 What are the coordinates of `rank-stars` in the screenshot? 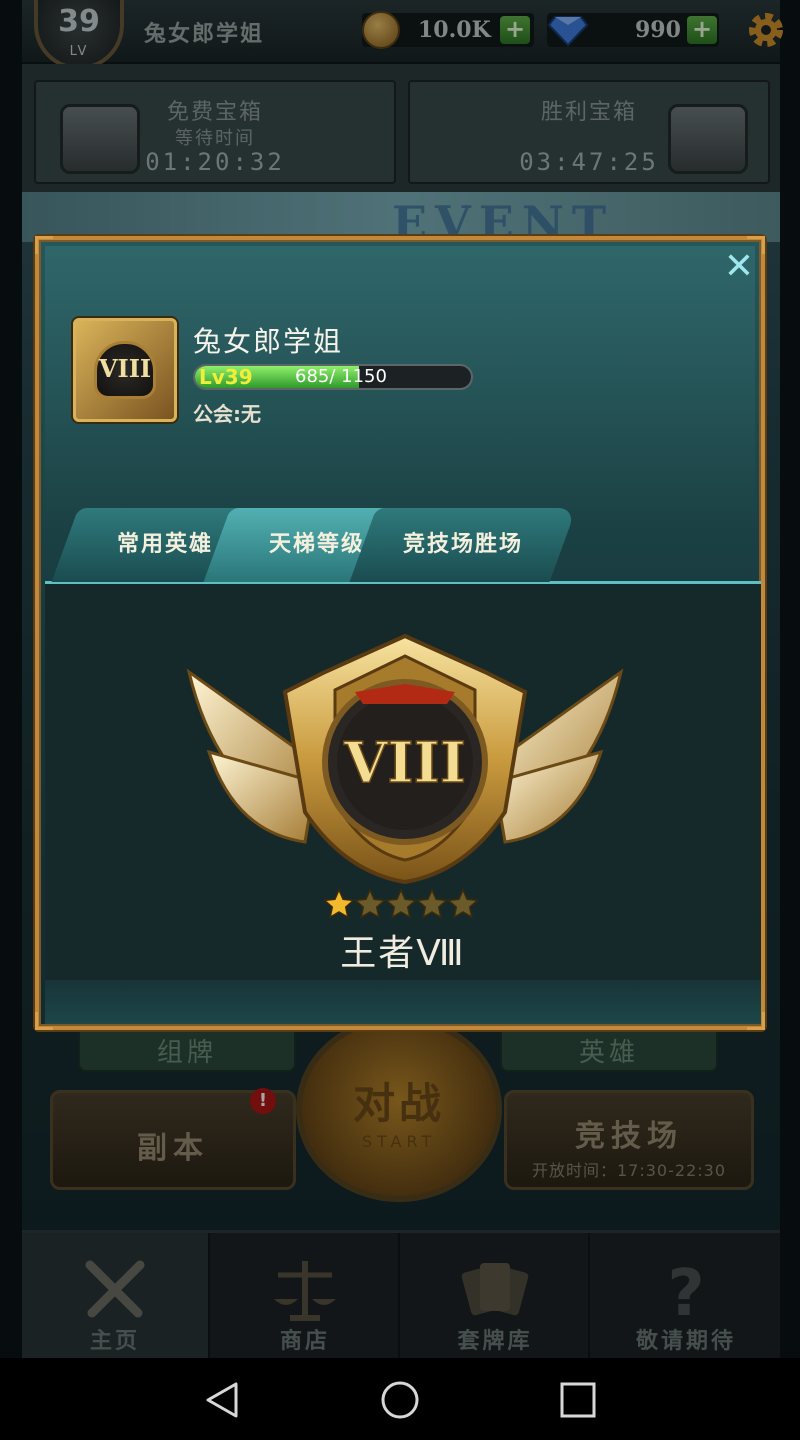 It's located at (401, 903).